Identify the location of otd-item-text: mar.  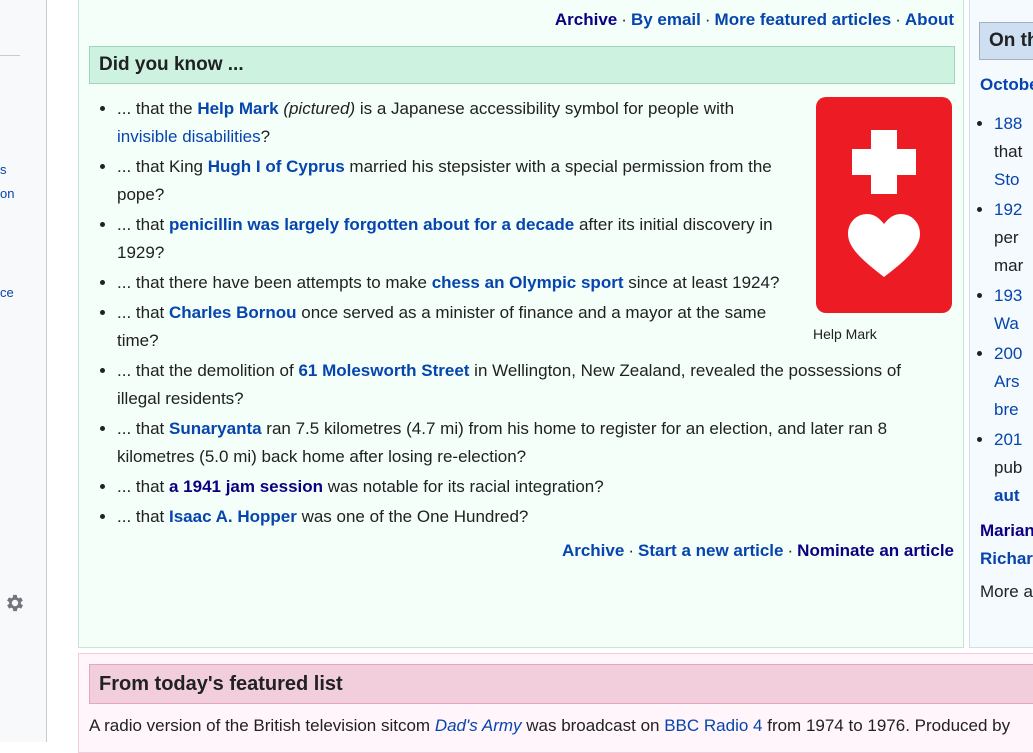
(1009, 265).